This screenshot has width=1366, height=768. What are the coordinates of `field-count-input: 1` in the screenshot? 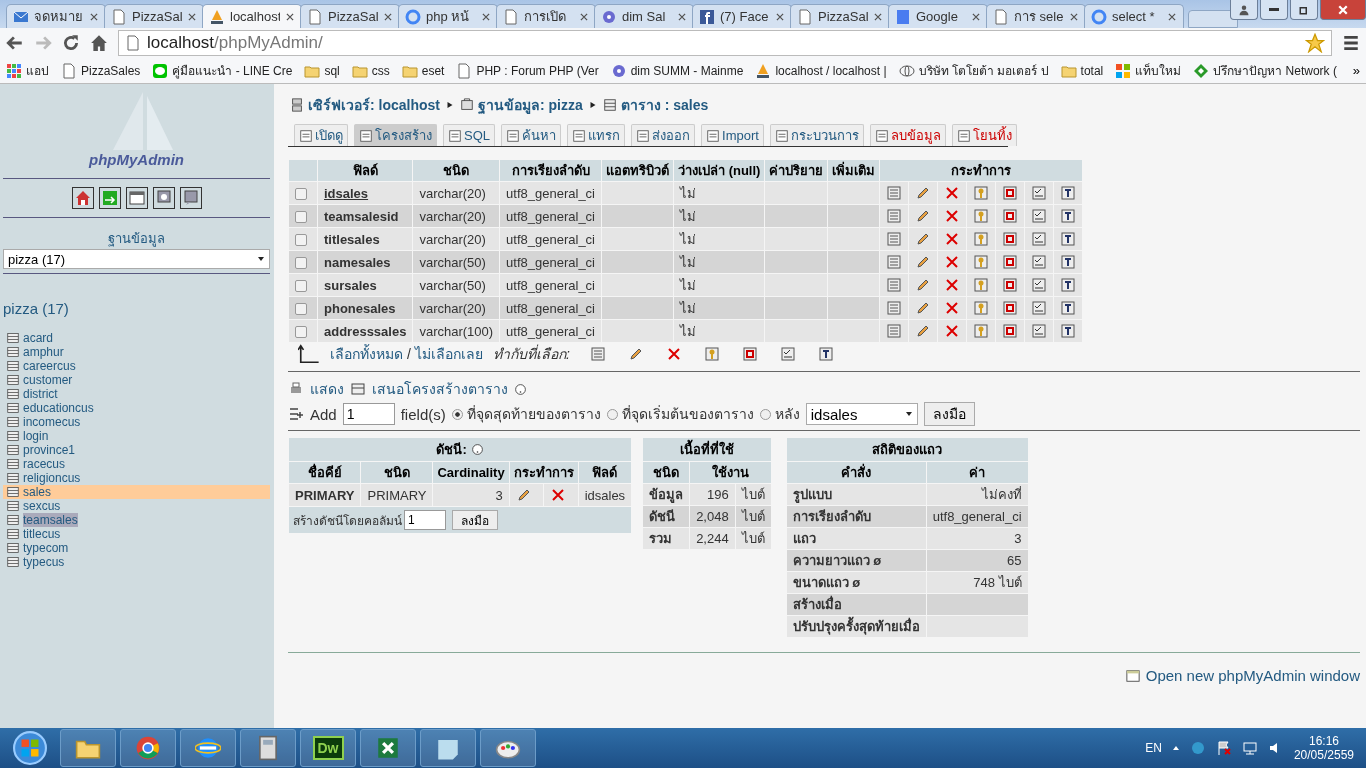 It's located at (368, 414).